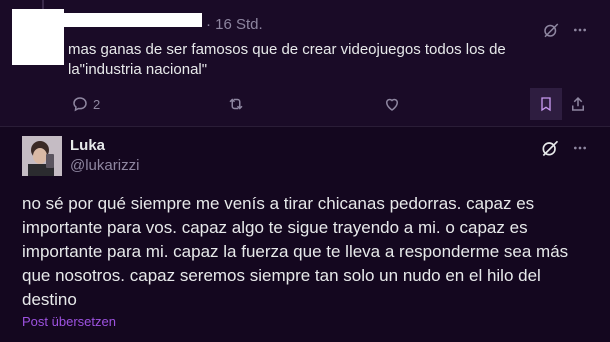 The height and width of the screenshot is (342, 610). I want to click on redacted-author-name, so click(132, 20).